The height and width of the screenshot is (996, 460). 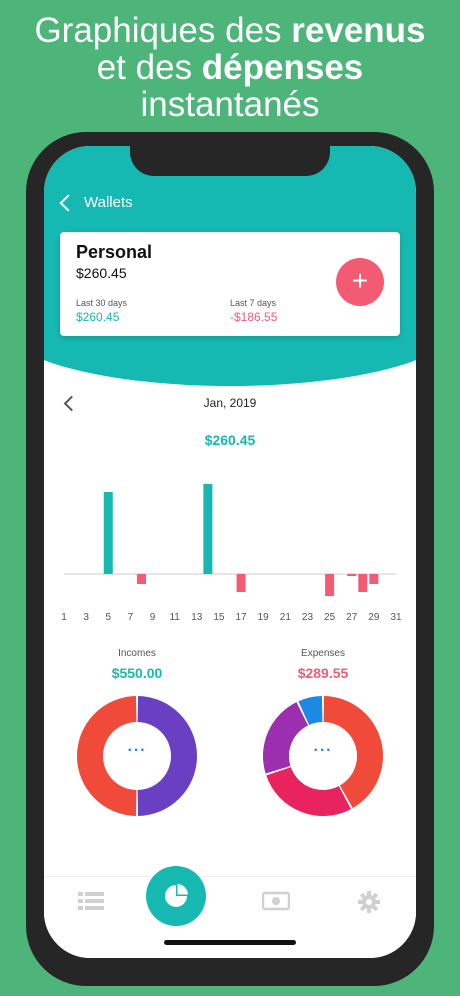 What do you see at coordinates (230, 942) in the screenshot?
I see `home-indicator` at bounding box center [230, 942].